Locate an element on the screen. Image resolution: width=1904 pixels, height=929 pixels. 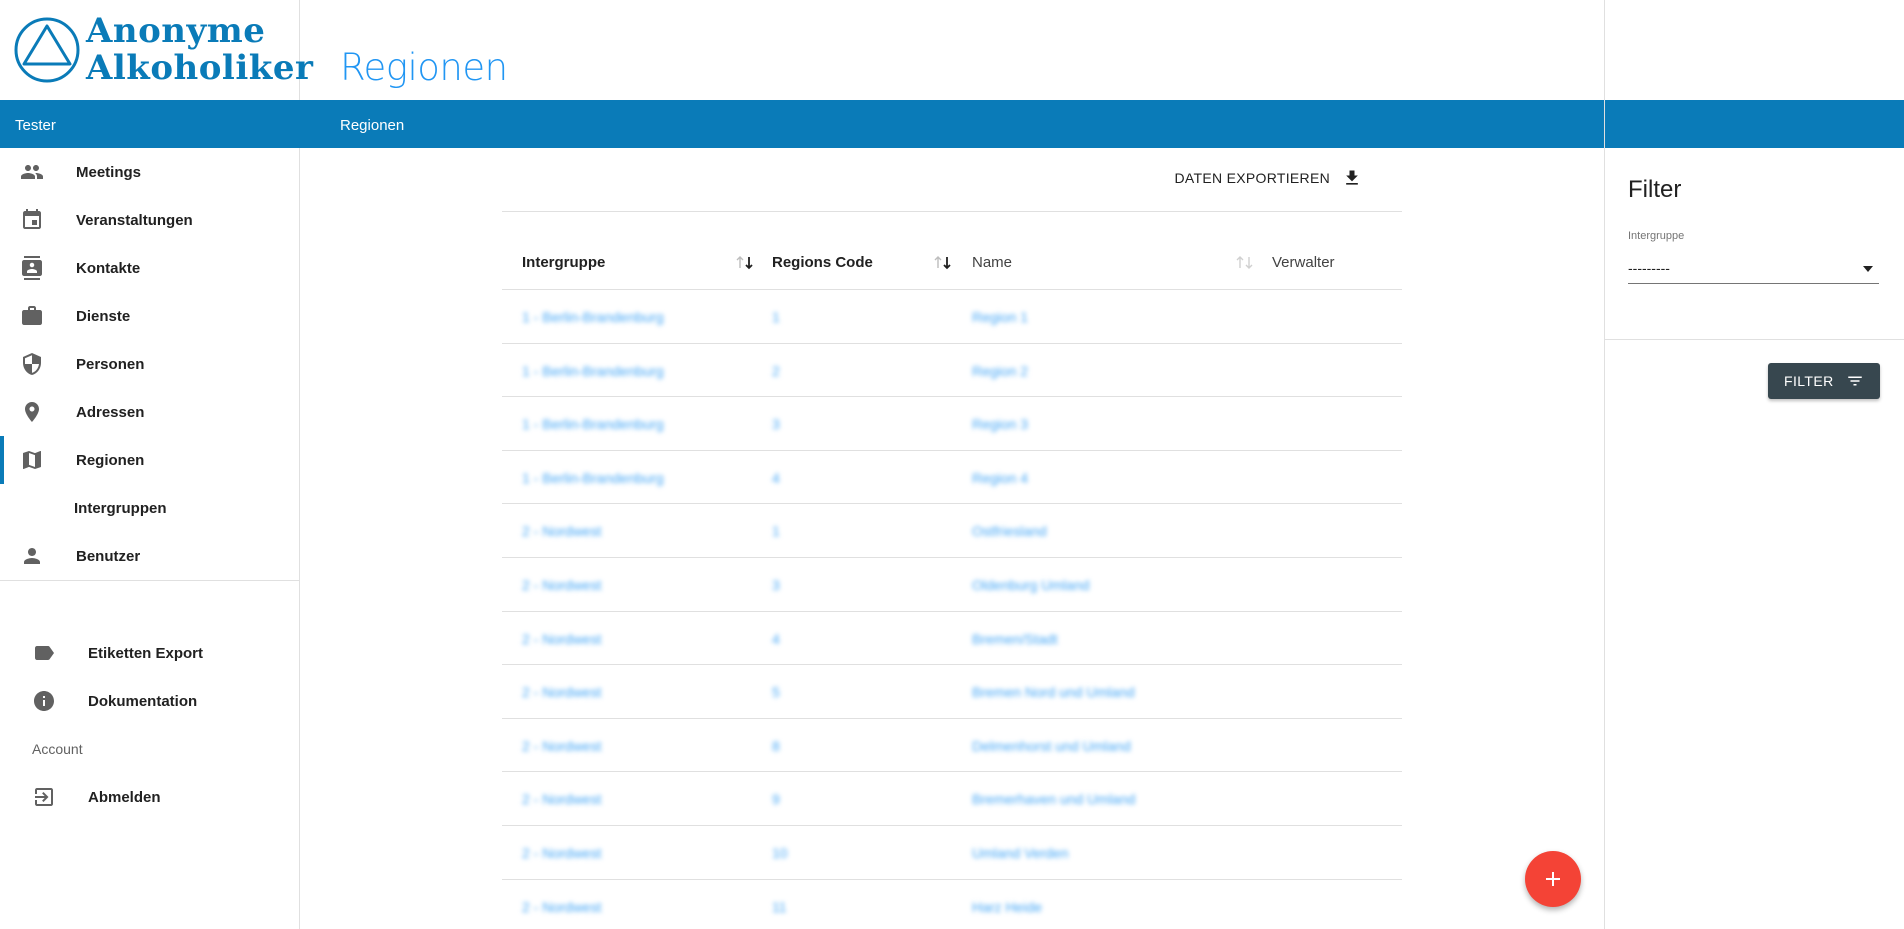
sidebar-item-label: Veranstaltungen is located at coordinates (134, 220).